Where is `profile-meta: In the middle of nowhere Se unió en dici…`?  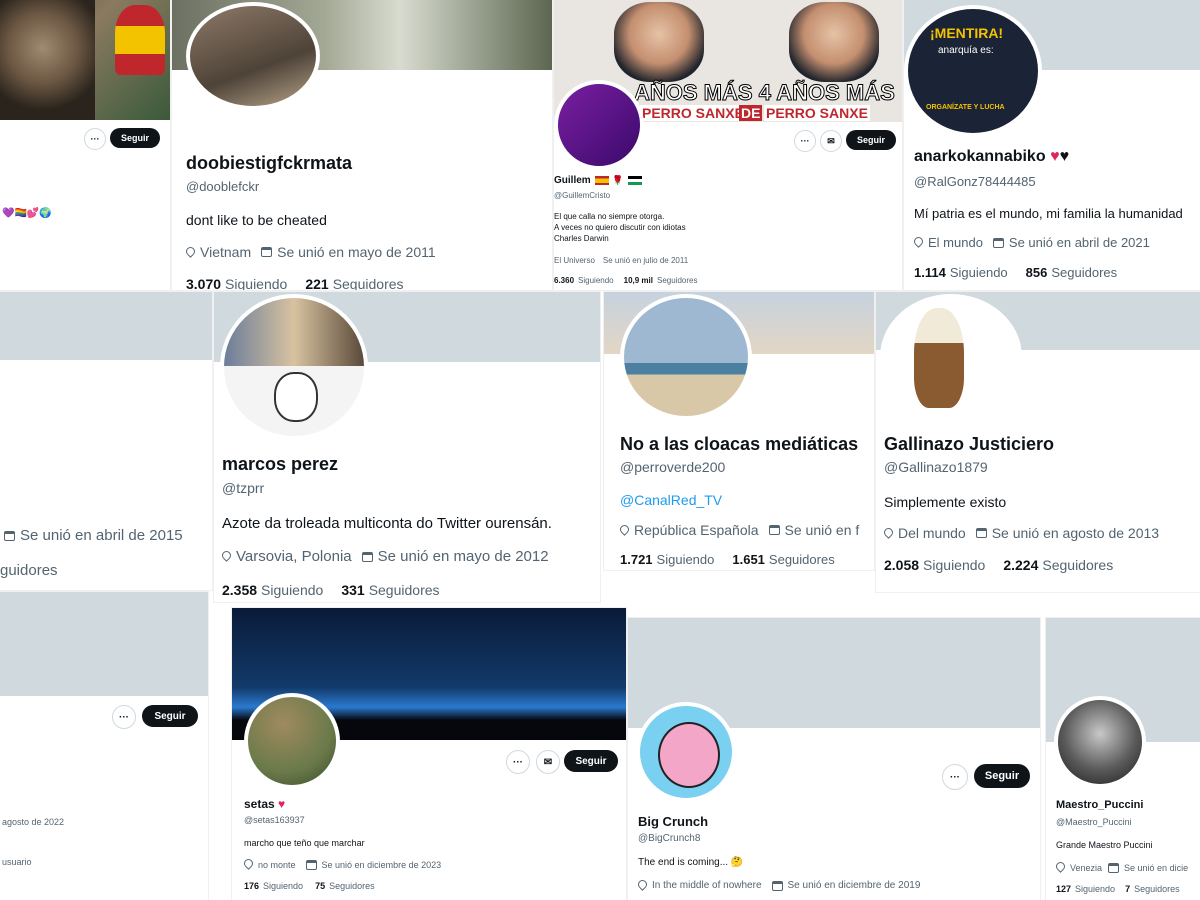 profile-meta: In the middle of nowhere Se unió en dici… is located at coordinates (779, 885).